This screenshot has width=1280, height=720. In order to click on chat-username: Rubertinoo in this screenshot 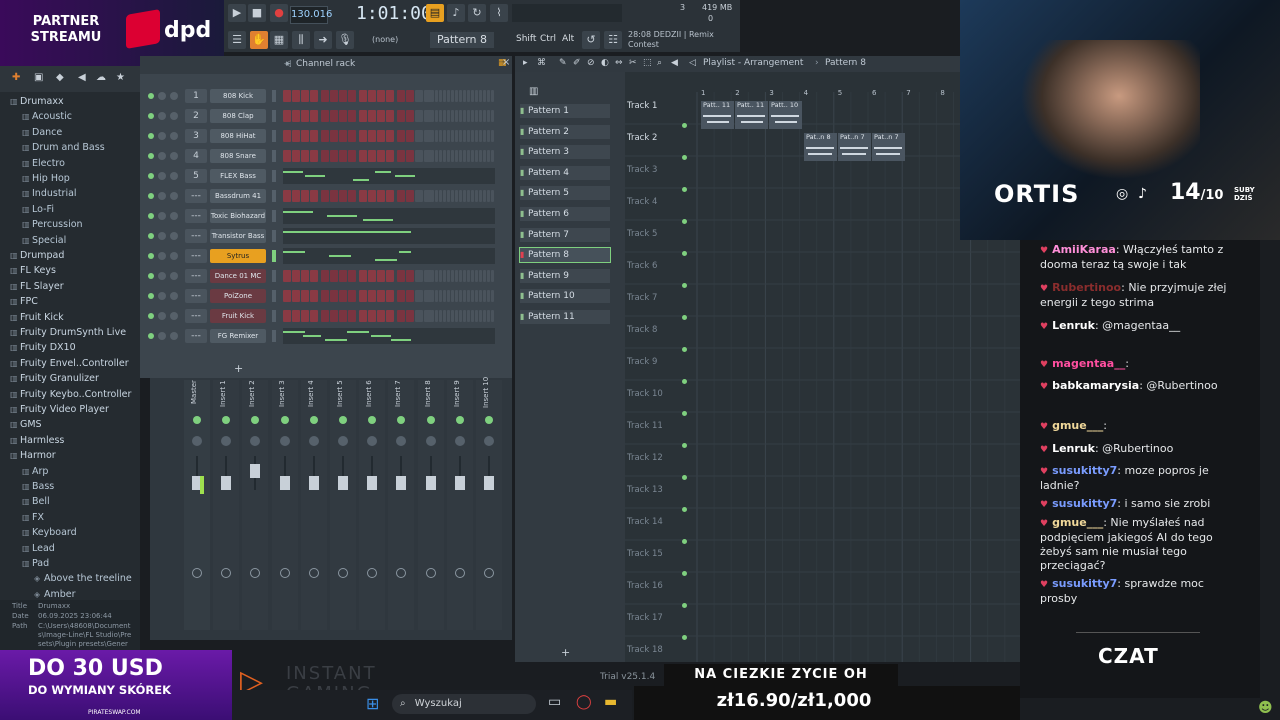, I will do `click(1086, 287)`.